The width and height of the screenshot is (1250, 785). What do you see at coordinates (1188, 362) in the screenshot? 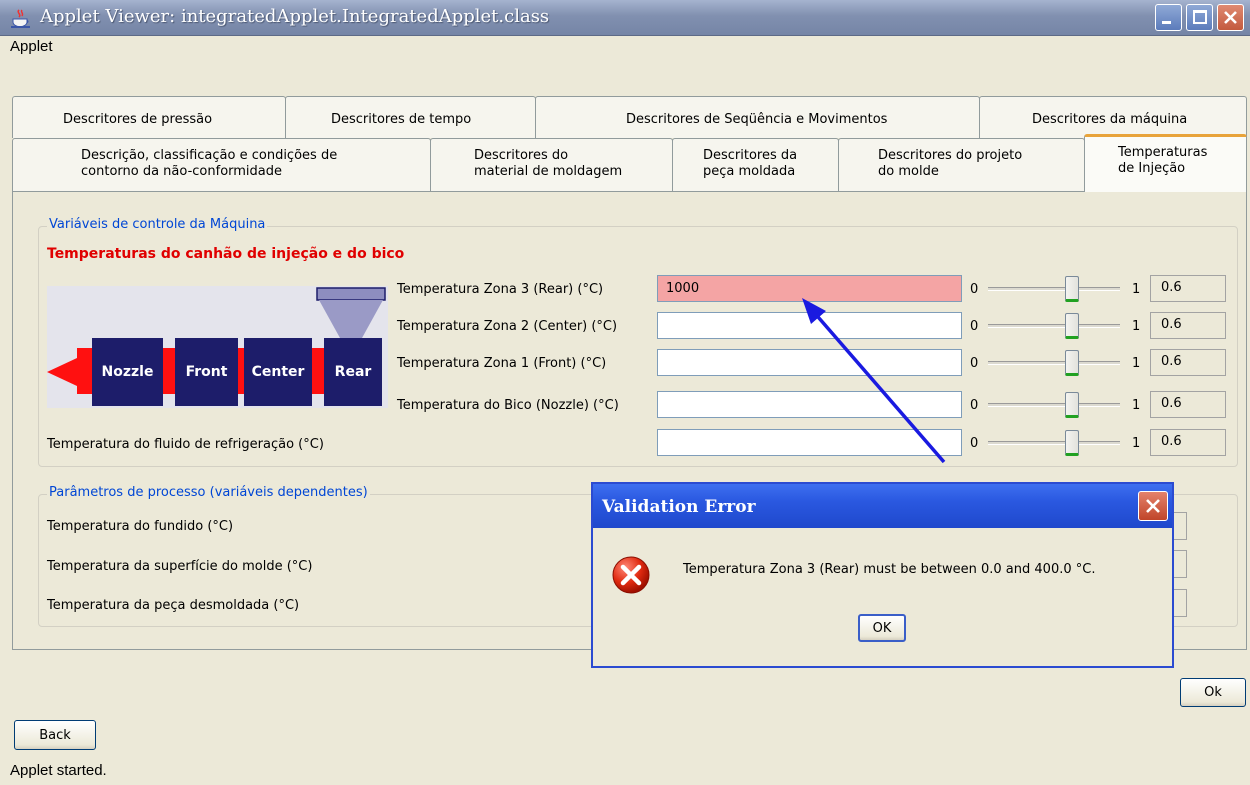
I see `zone1-slider-value: 0.6` at bounding box center [1188, 362].